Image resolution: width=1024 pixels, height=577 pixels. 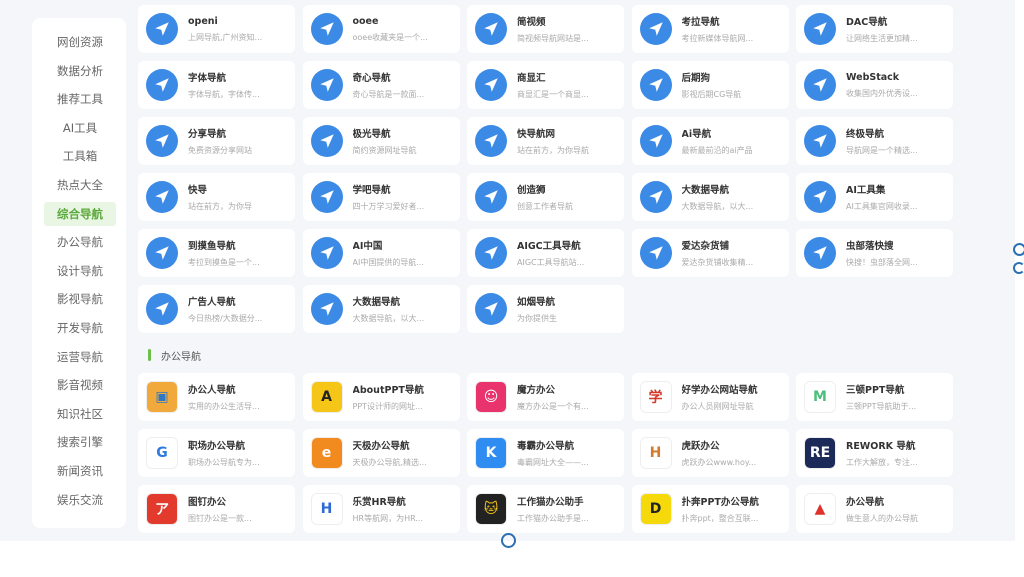 What do you see at coordinates (80, 42) in the screenshot?
I see `sidebar-item: 网创资源` at bounding box center [80, 42].